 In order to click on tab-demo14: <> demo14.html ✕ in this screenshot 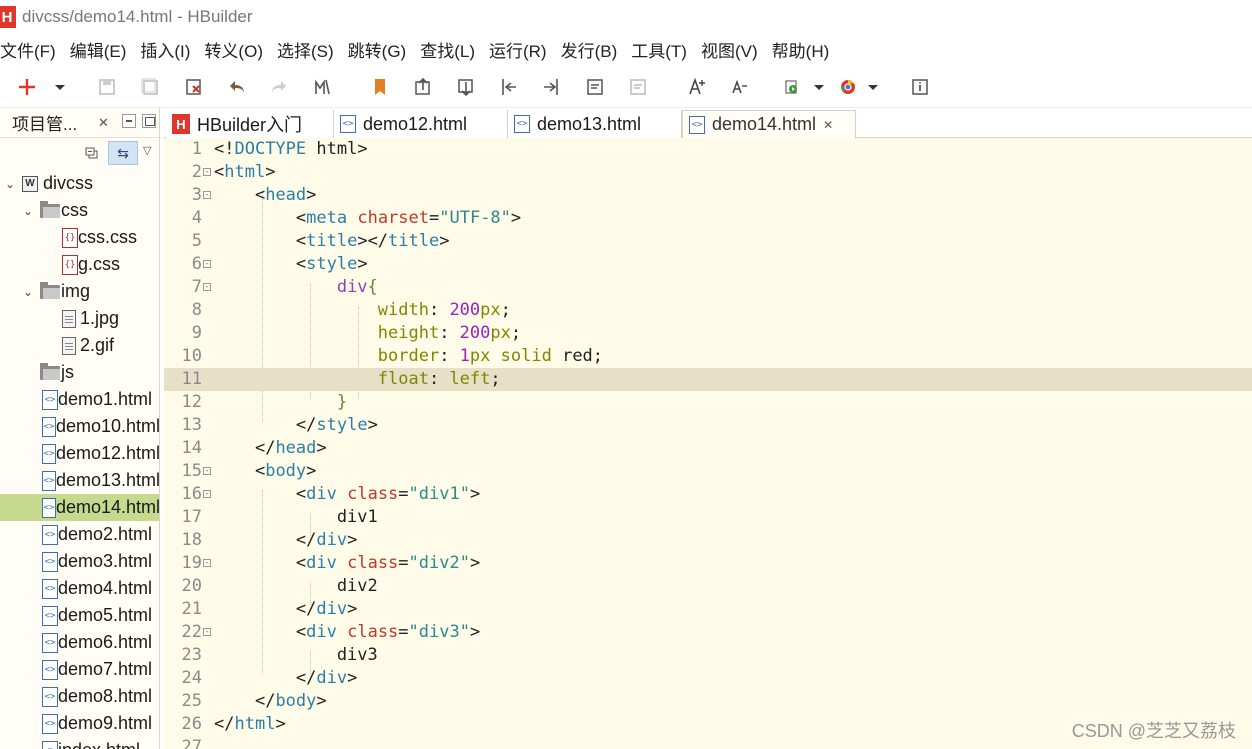, I will do `click(769, 124)`.